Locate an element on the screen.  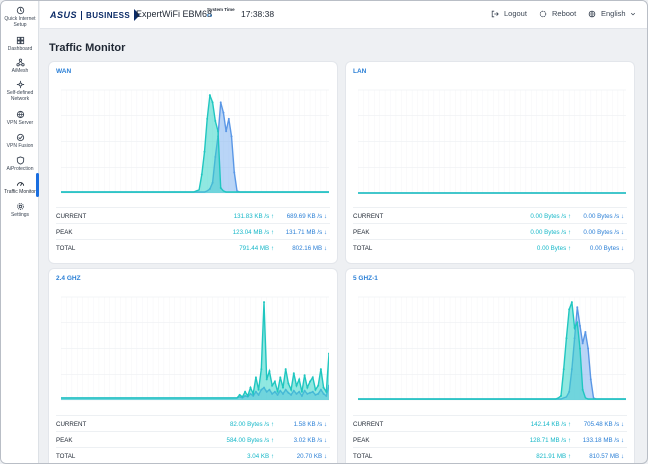
sidebar-item-vpn-fusion: VPN Fusion is located at coordinates (20, 141).